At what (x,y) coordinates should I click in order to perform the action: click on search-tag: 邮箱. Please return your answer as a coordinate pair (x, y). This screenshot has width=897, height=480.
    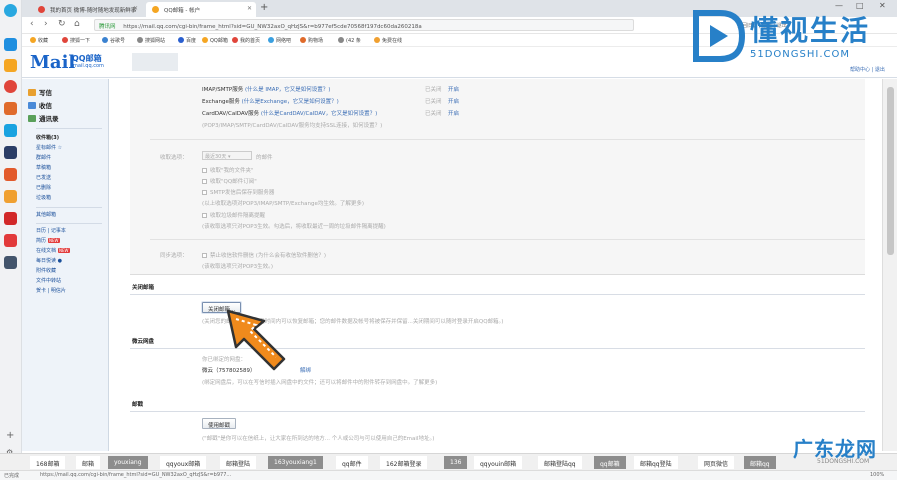
    Looking at the image, I should click on (88, 462).